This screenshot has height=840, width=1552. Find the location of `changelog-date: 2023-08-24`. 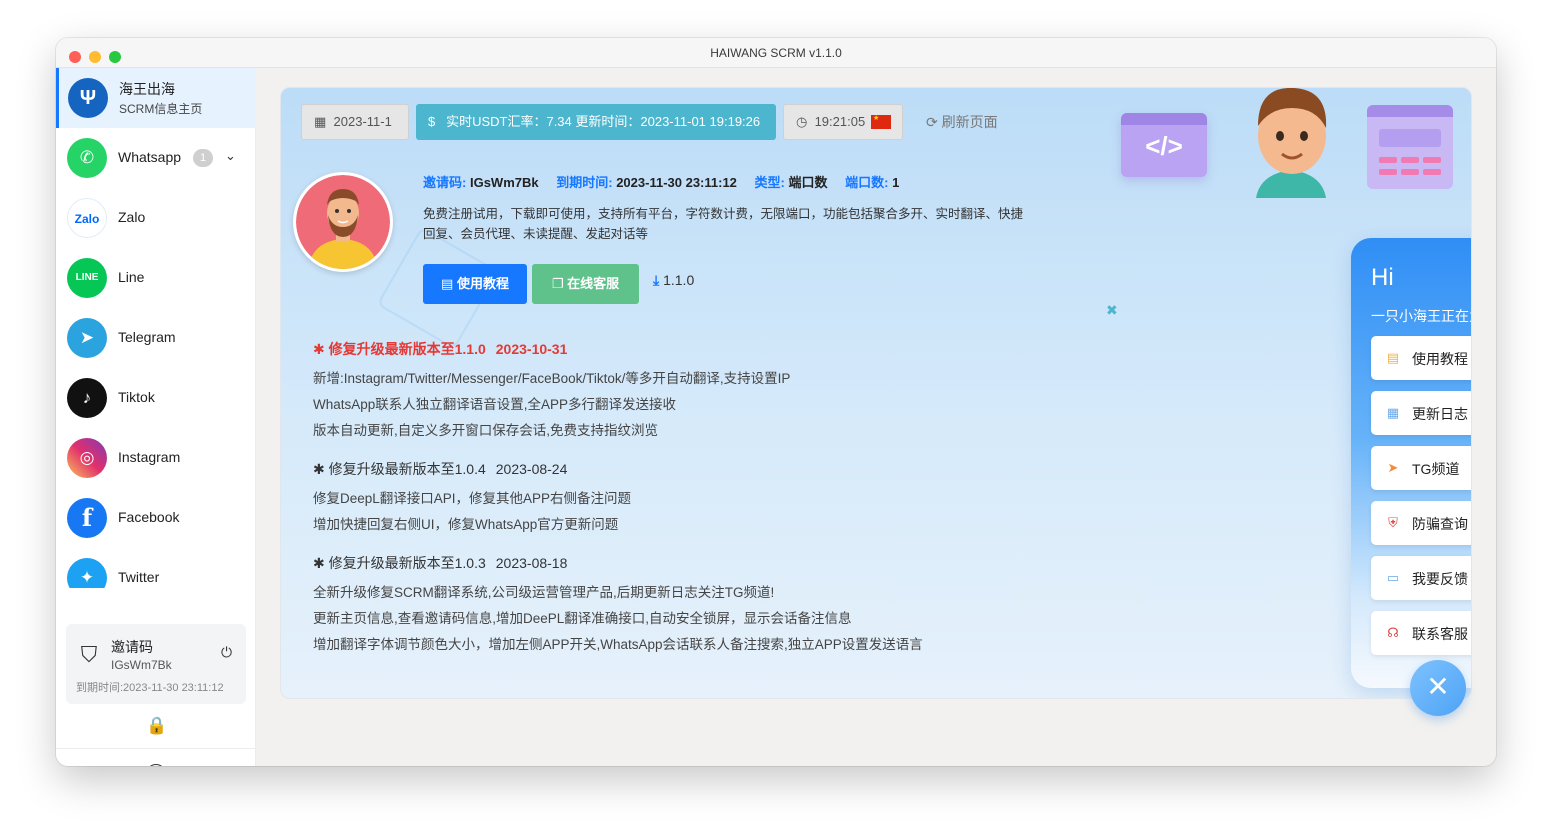

changelog-date: 2023-08-24 is located at coordinates (531, 469).